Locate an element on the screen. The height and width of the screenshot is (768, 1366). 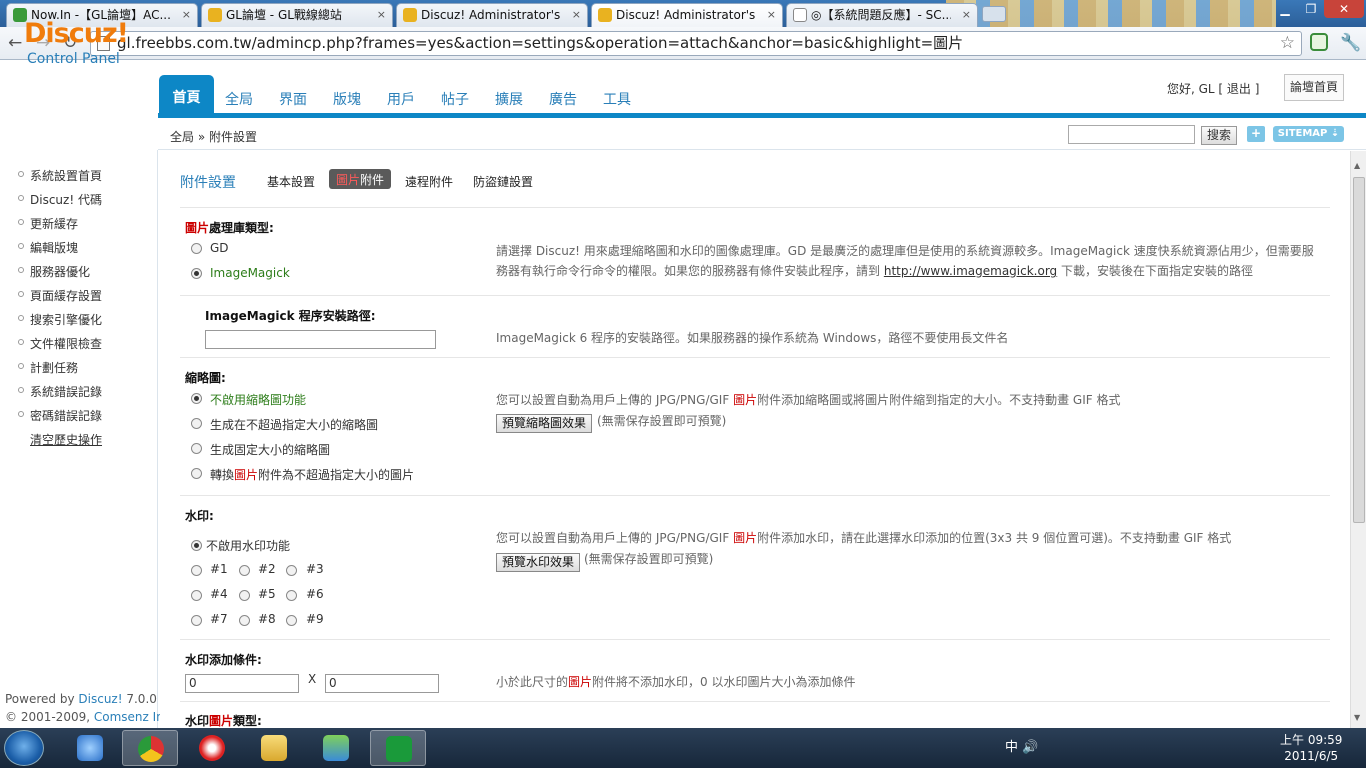
radio-thumb-max is located at coordinates (196, 423).